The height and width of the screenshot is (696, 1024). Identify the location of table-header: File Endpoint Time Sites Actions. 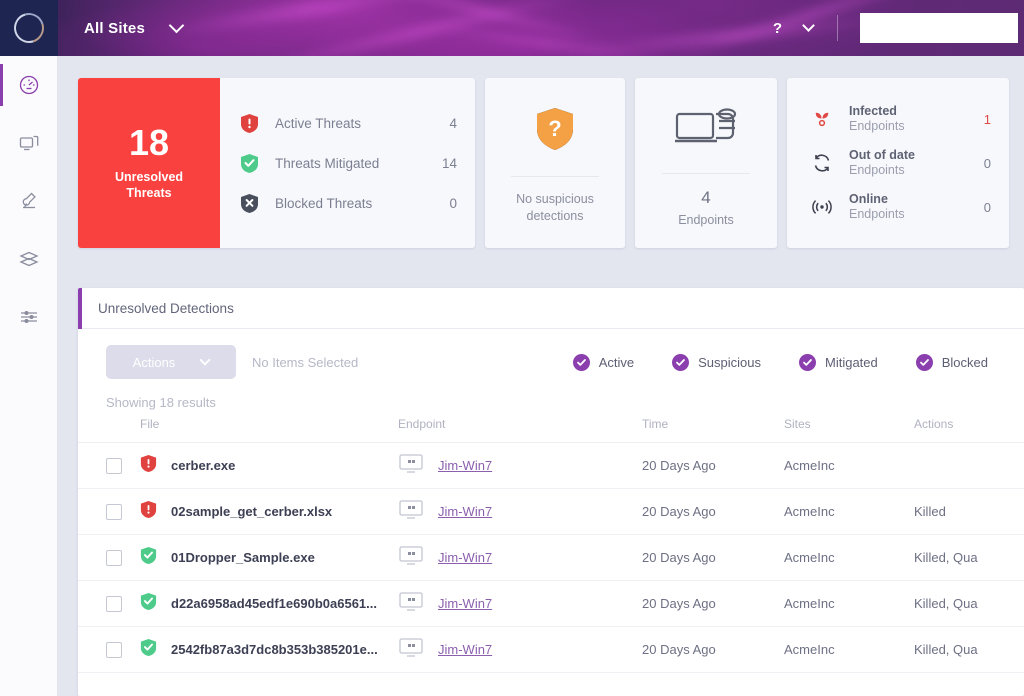
(551, 430).